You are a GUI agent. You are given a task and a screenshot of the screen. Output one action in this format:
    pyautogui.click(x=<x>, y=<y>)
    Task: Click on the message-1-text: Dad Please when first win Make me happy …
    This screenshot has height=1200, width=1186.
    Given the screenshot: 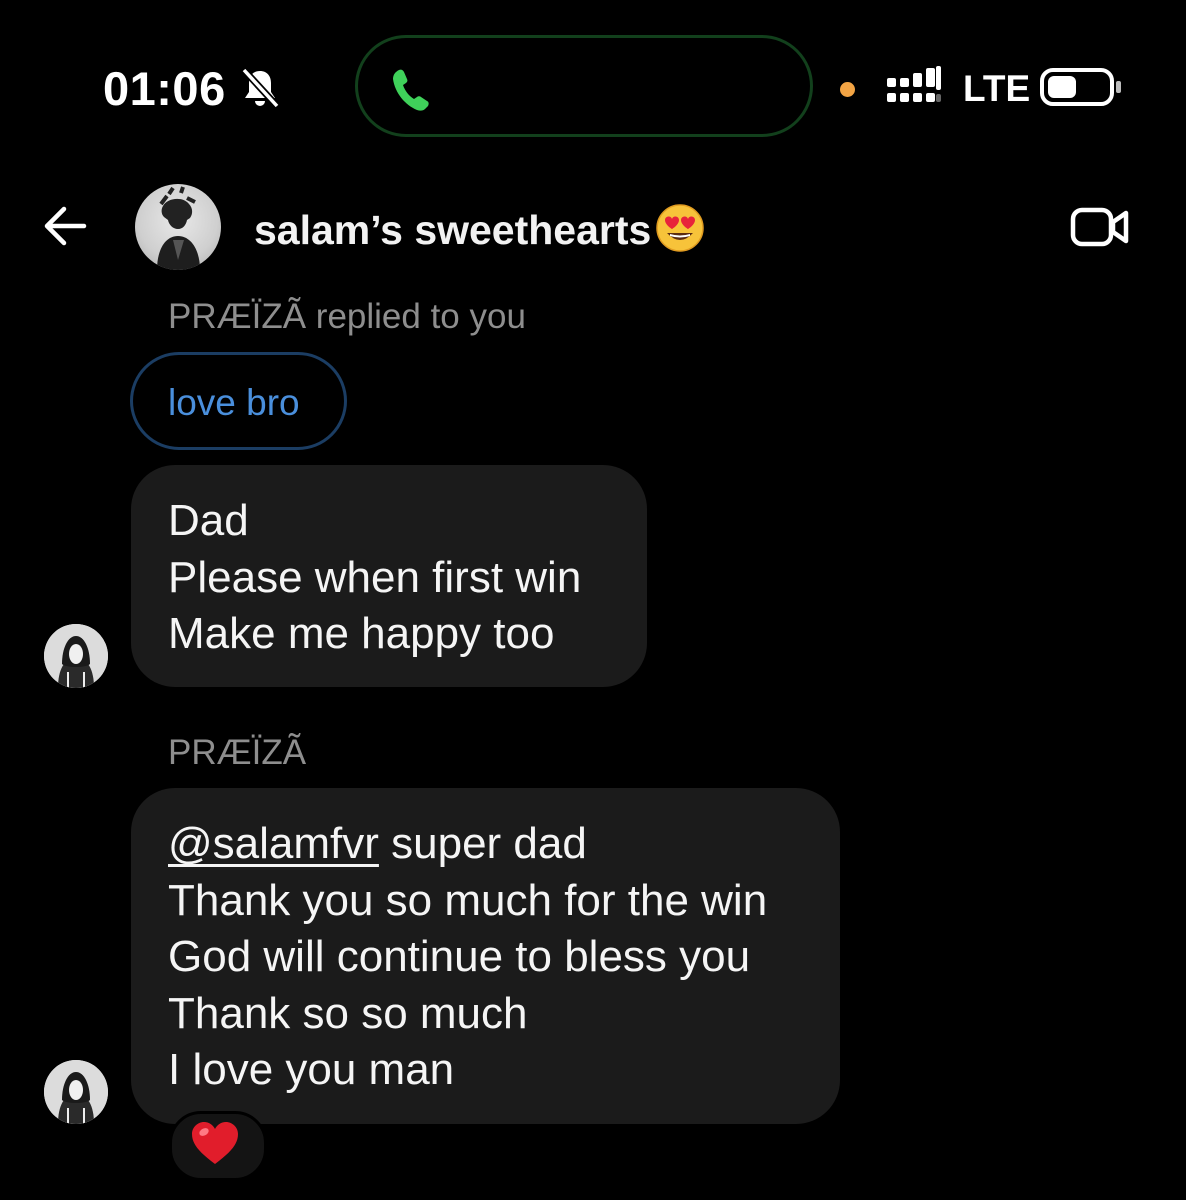 What is the action you would take?
    pyautogui.click(x=374, y=578)
    